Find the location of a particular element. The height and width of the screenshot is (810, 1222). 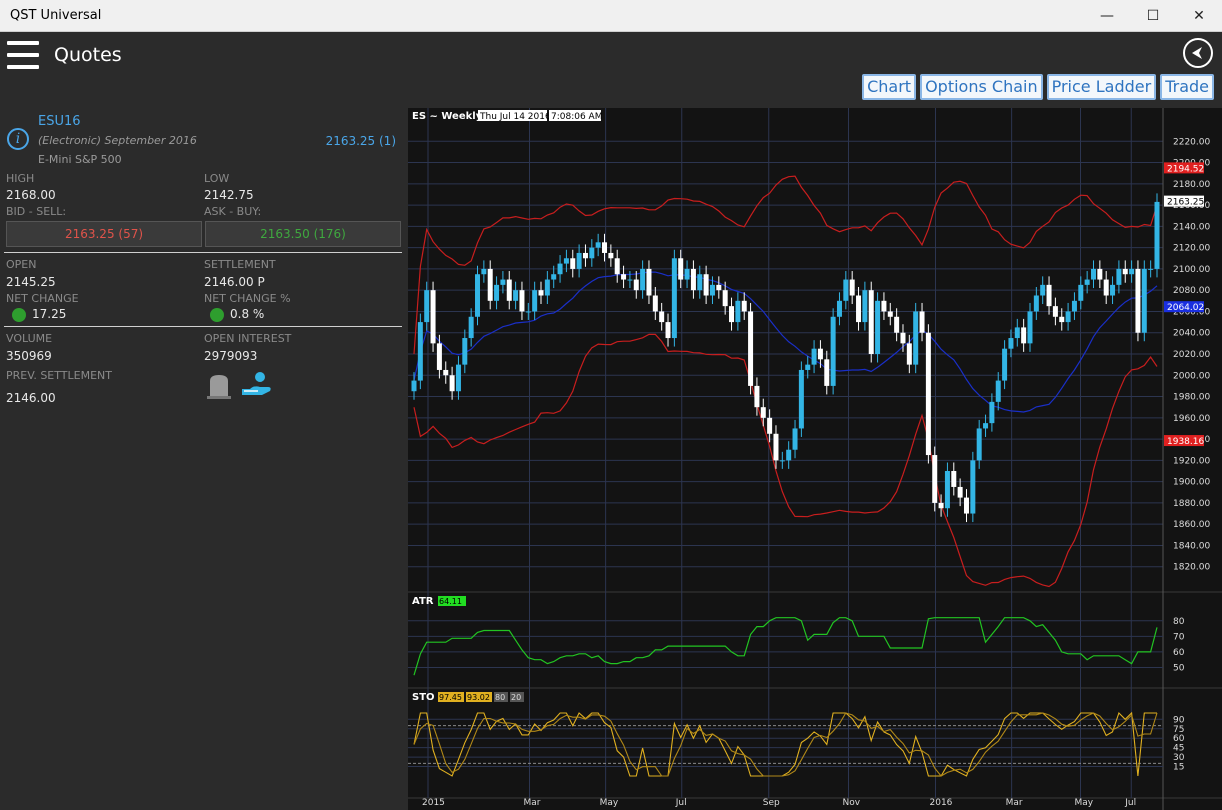

contract-description: (Electronic) September 2016 is located at coordinates (117, 140).